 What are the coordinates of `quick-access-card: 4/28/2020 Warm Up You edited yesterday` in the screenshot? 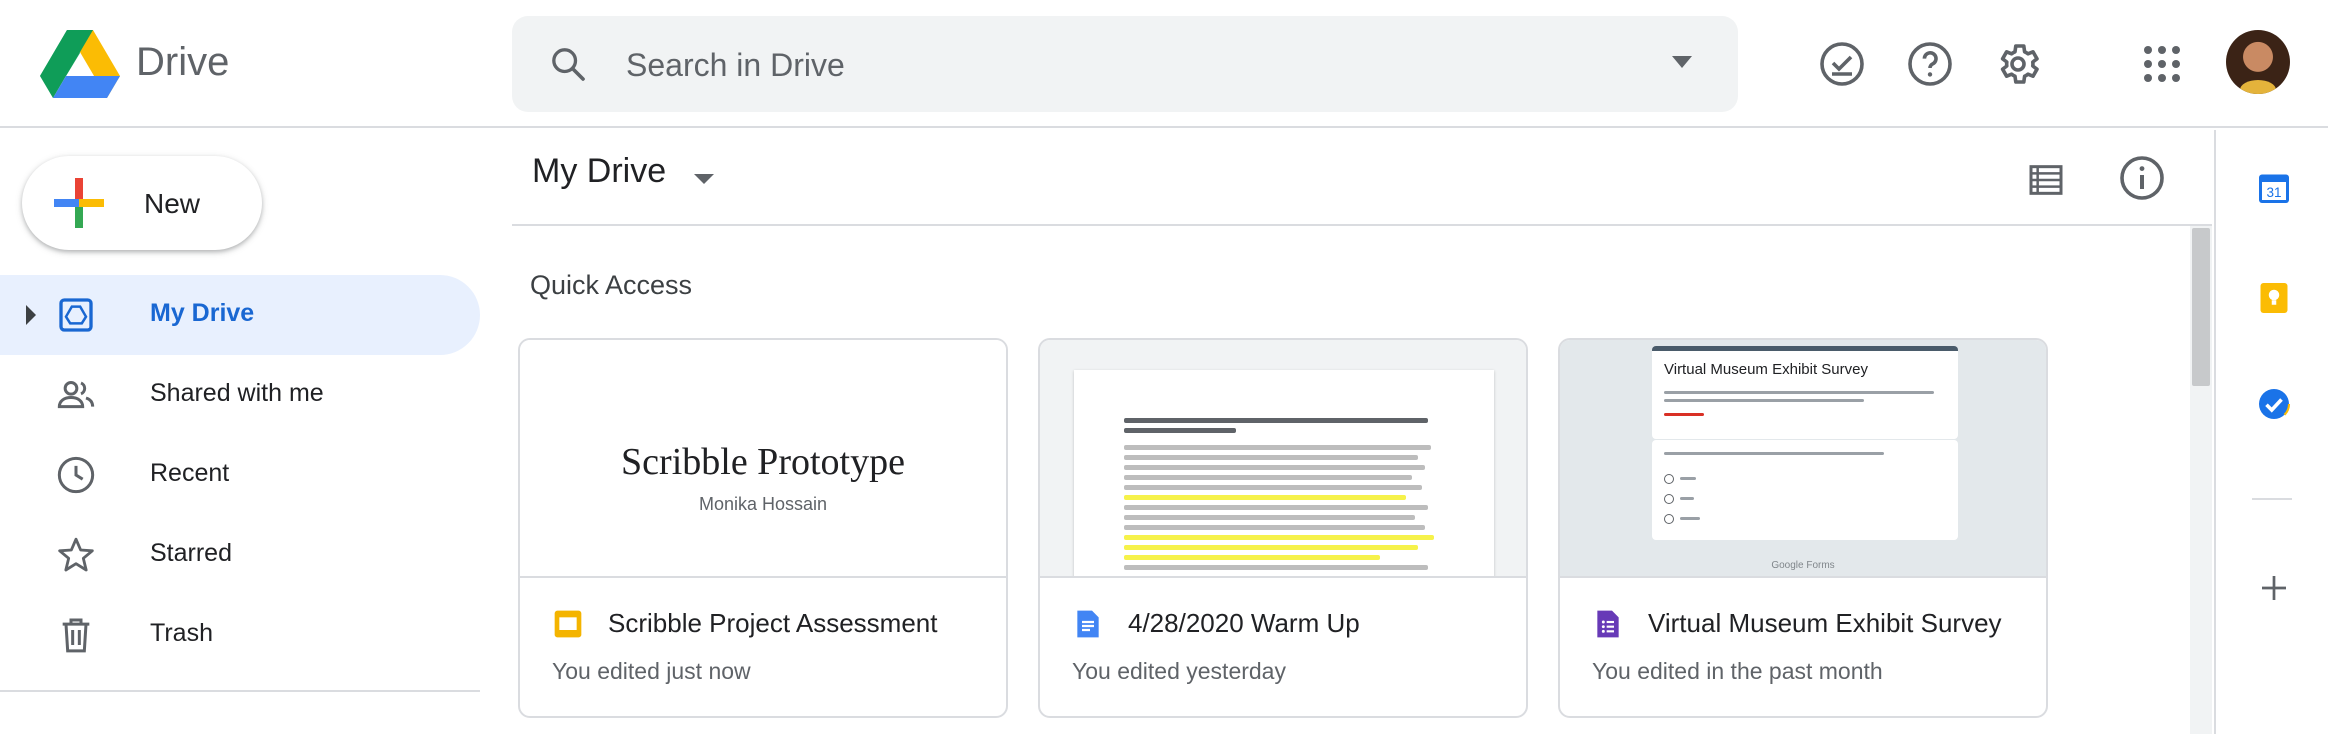 It's located at (1283, 528).